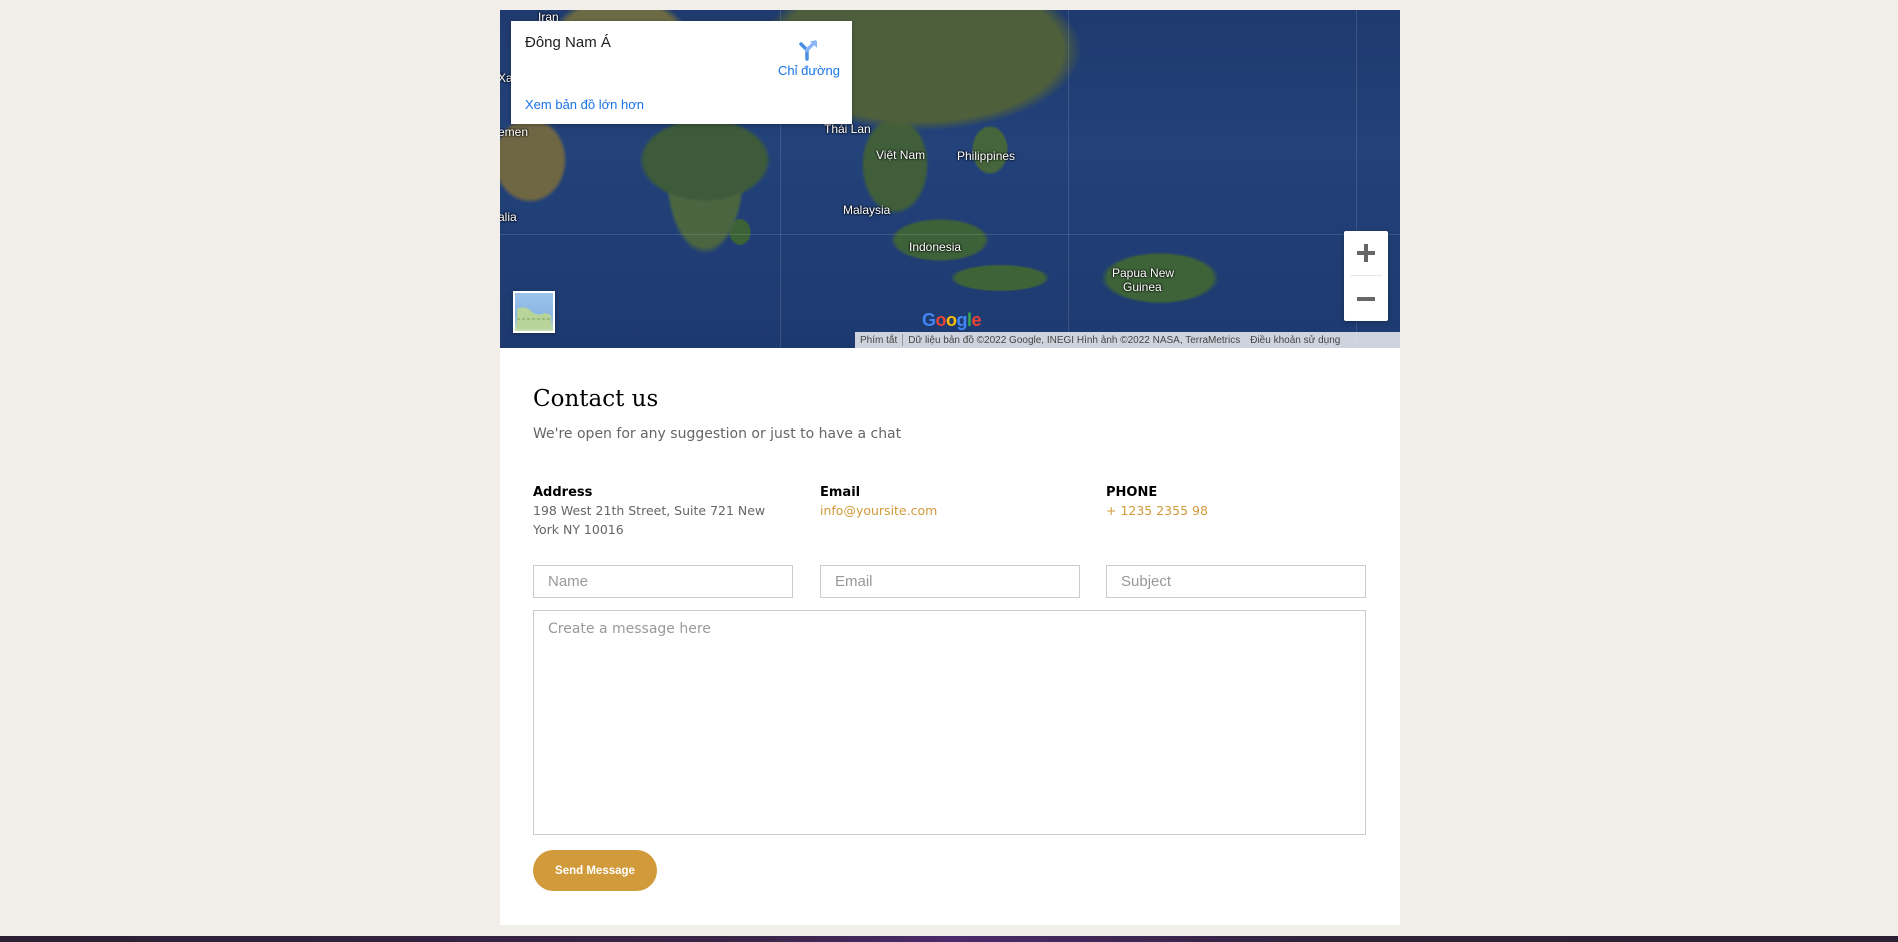 This screenshot has height=942, width=1898. Describe the element at coordinates (568, 42) in the screenshot. I see `map-place-title: Đông Nam Á` at that location.